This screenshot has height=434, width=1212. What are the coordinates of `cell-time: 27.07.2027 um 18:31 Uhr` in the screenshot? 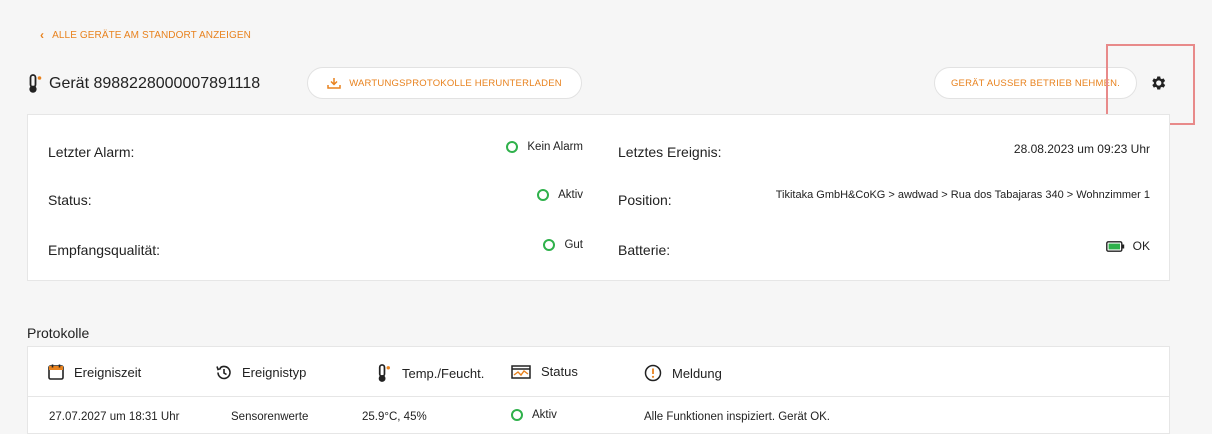 It's located at (114, 417).